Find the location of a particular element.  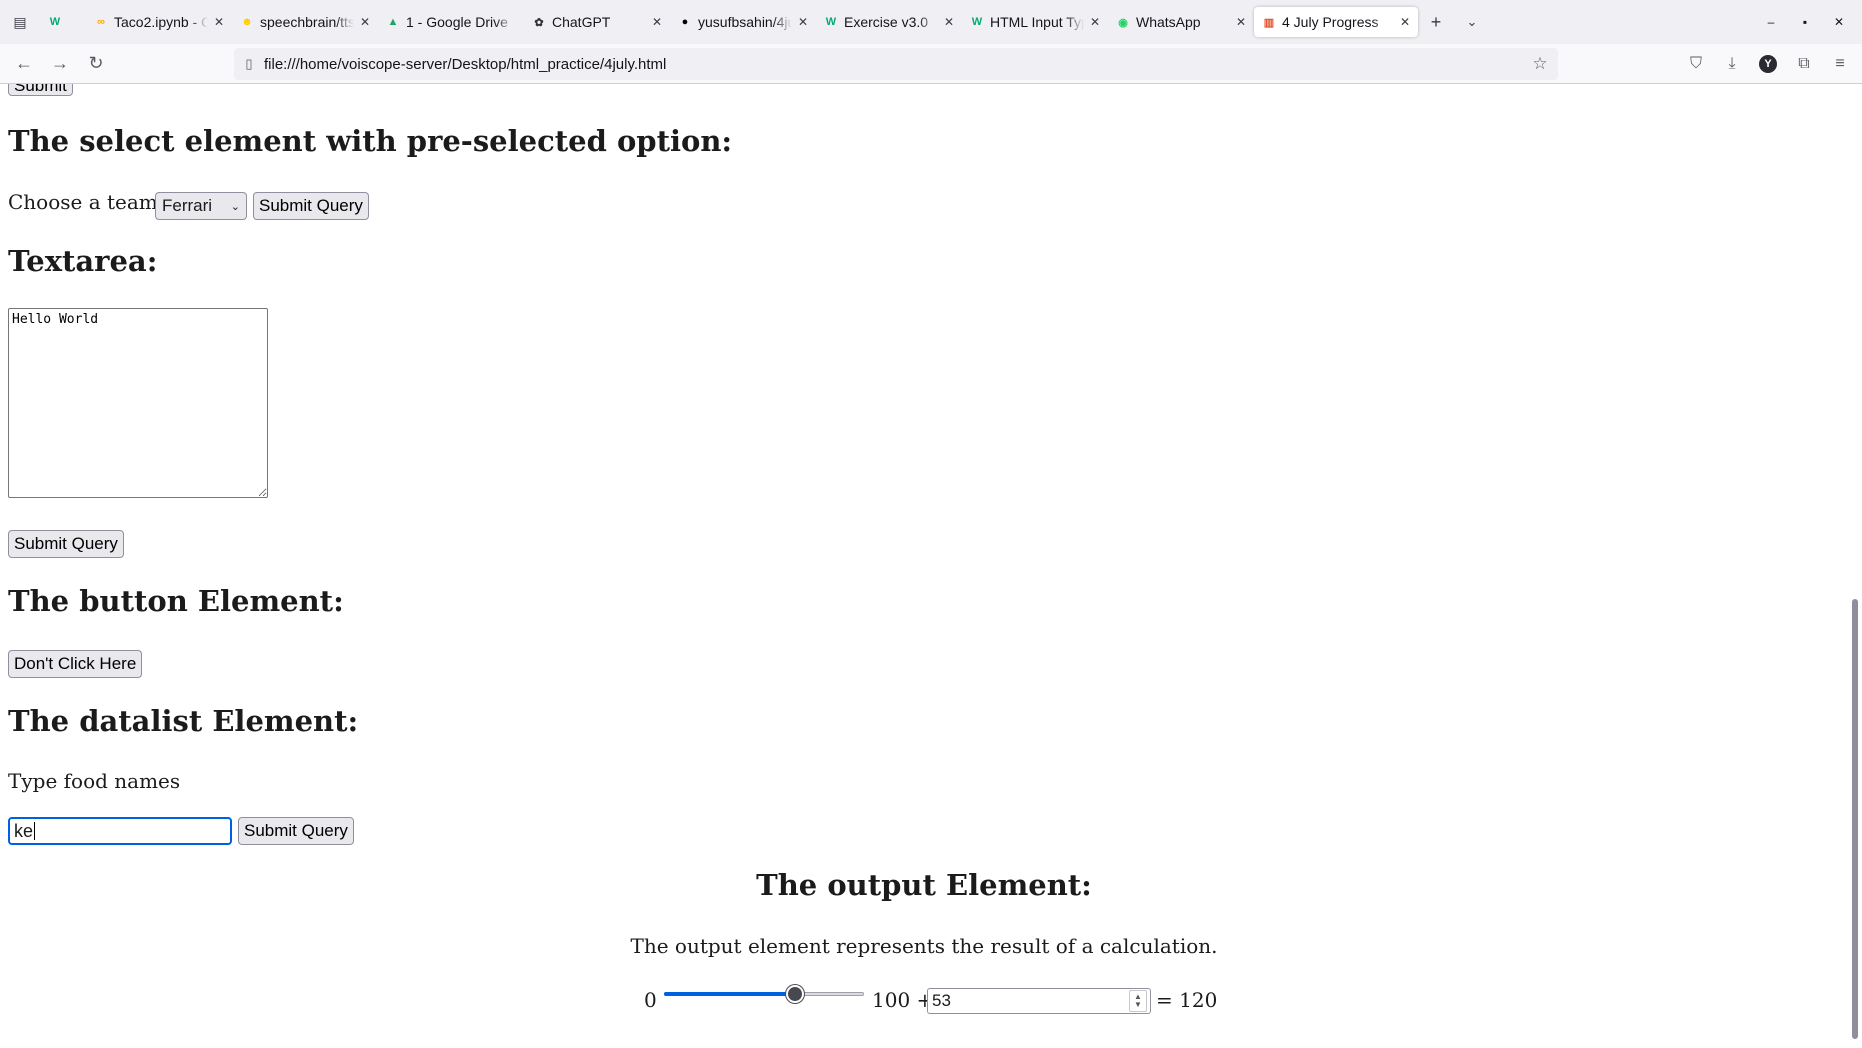

select-submit-button: Submit Query is located at coordinates (311, 206).